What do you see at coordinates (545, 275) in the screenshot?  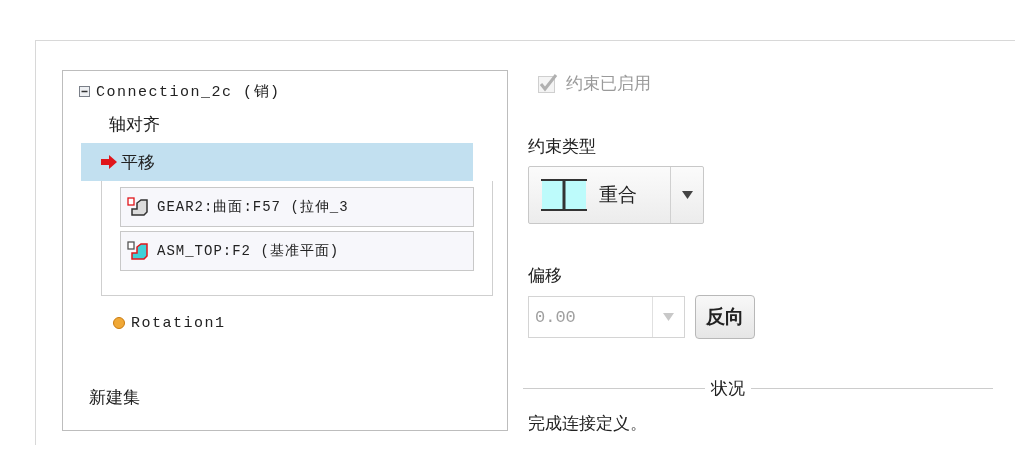 I see `field-label: 偏移` at bounding box center [545, 275].